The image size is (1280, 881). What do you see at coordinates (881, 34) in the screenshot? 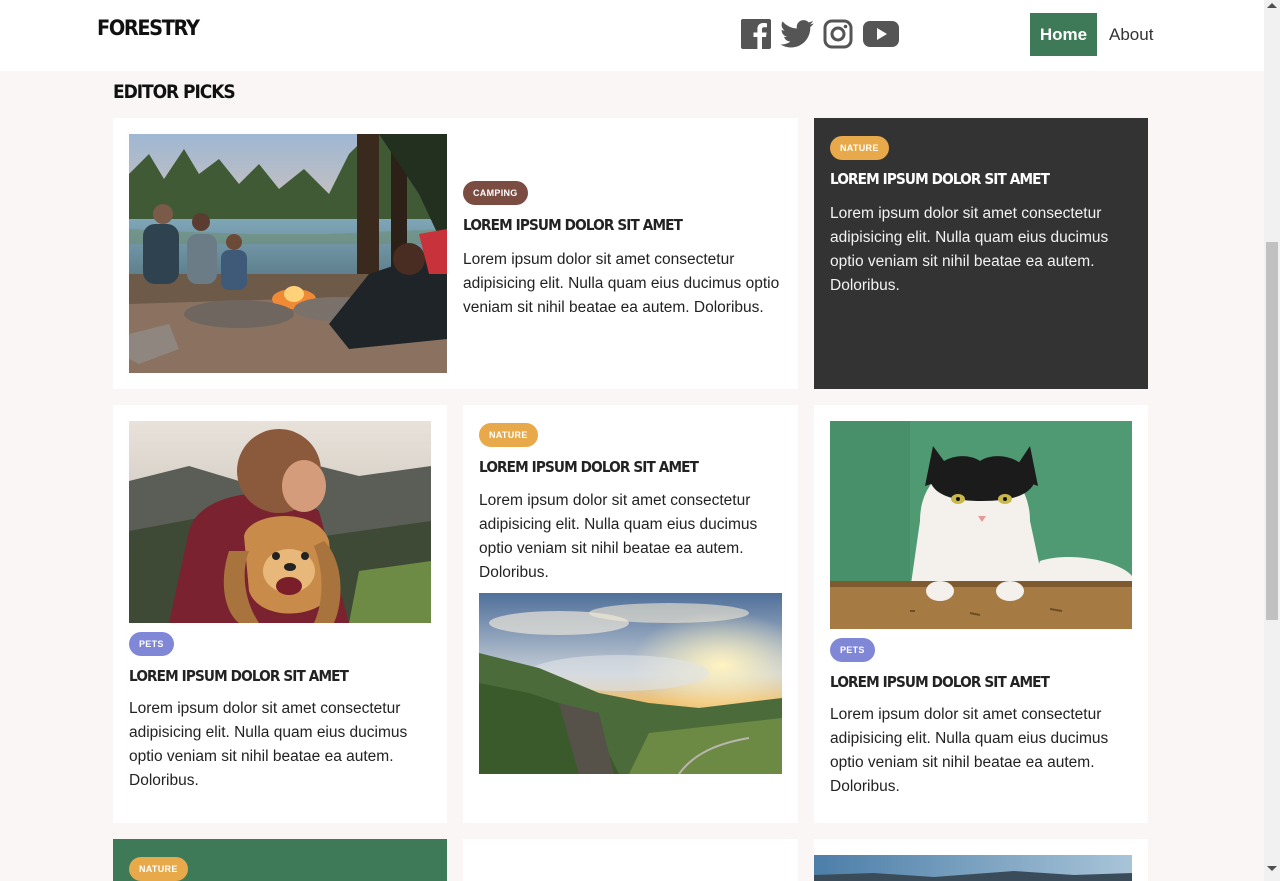
I see `youtube-icon` at bounding box center [881, 34].